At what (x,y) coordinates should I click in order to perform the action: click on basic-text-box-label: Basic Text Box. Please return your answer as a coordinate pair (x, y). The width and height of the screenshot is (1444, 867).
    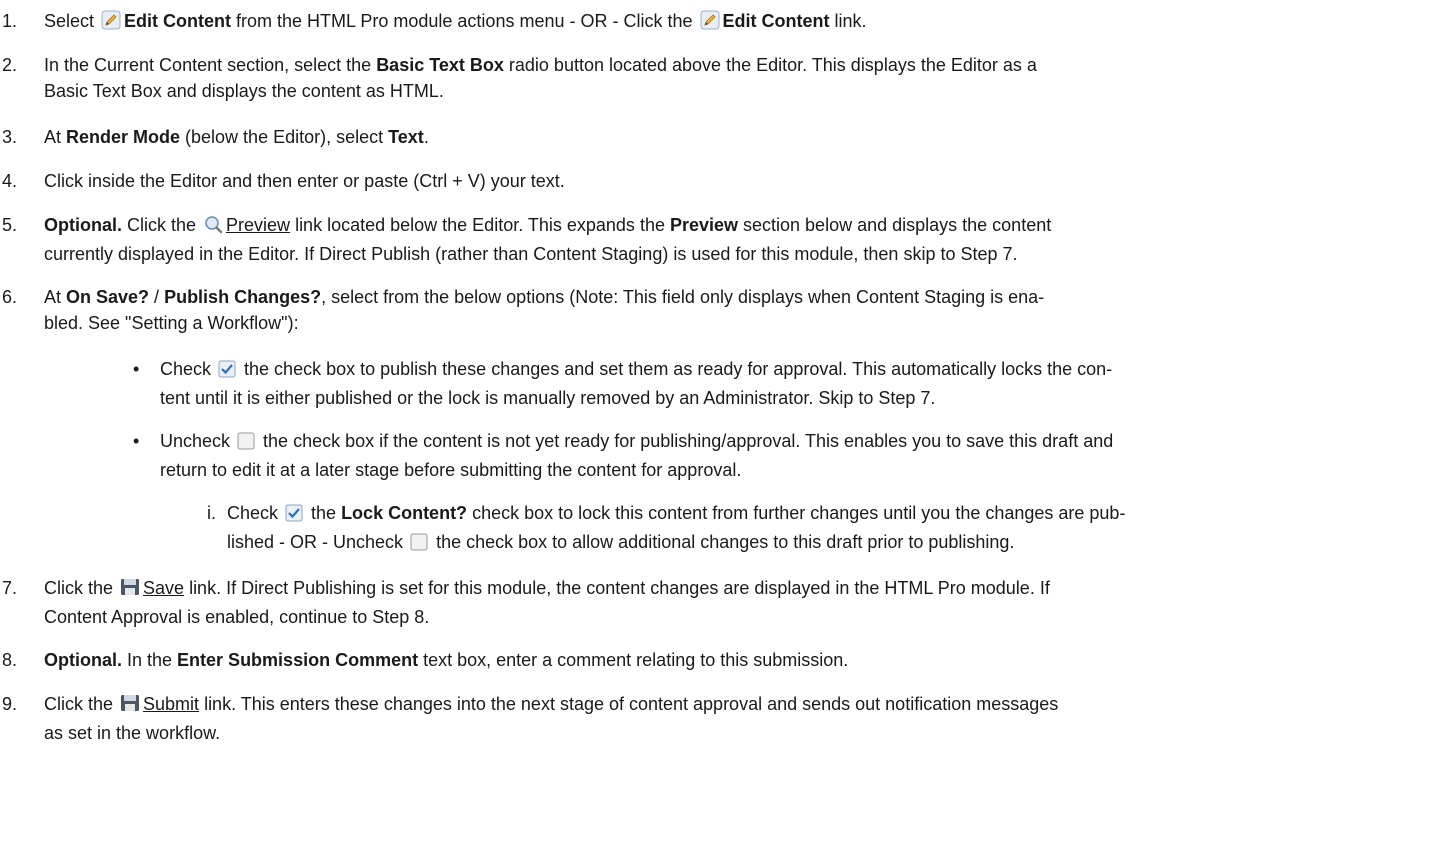
    Looking at the image, I should click on (440, 65).